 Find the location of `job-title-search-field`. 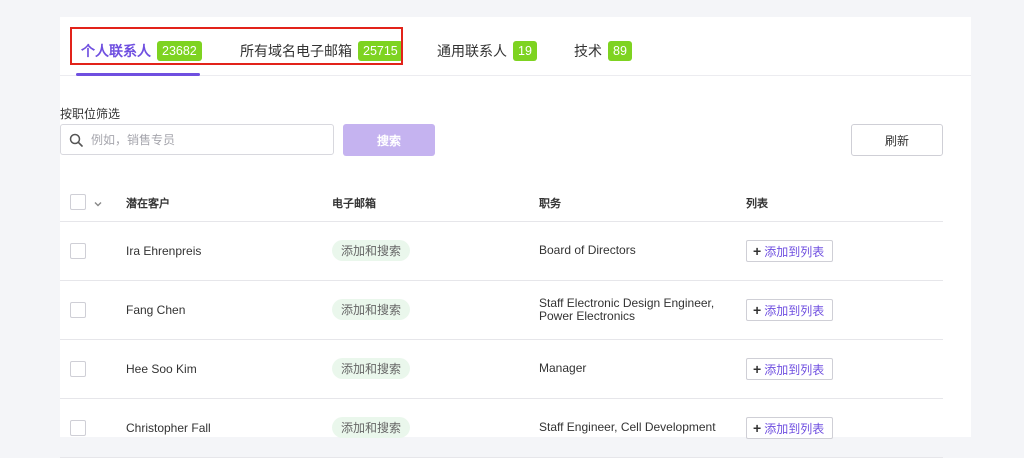

job-title-search-field is located at coordinates (197, 139).